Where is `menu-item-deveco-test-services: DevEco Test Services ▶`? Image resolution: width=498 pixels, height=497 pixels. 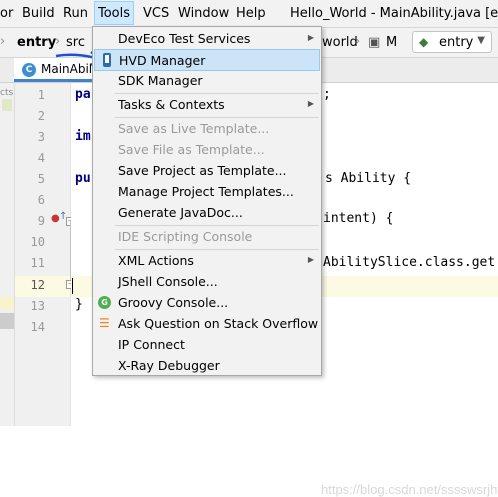
menu-item-deveco-test-services: DevEco Test Services ▶ is located at coordinates (207, 38).